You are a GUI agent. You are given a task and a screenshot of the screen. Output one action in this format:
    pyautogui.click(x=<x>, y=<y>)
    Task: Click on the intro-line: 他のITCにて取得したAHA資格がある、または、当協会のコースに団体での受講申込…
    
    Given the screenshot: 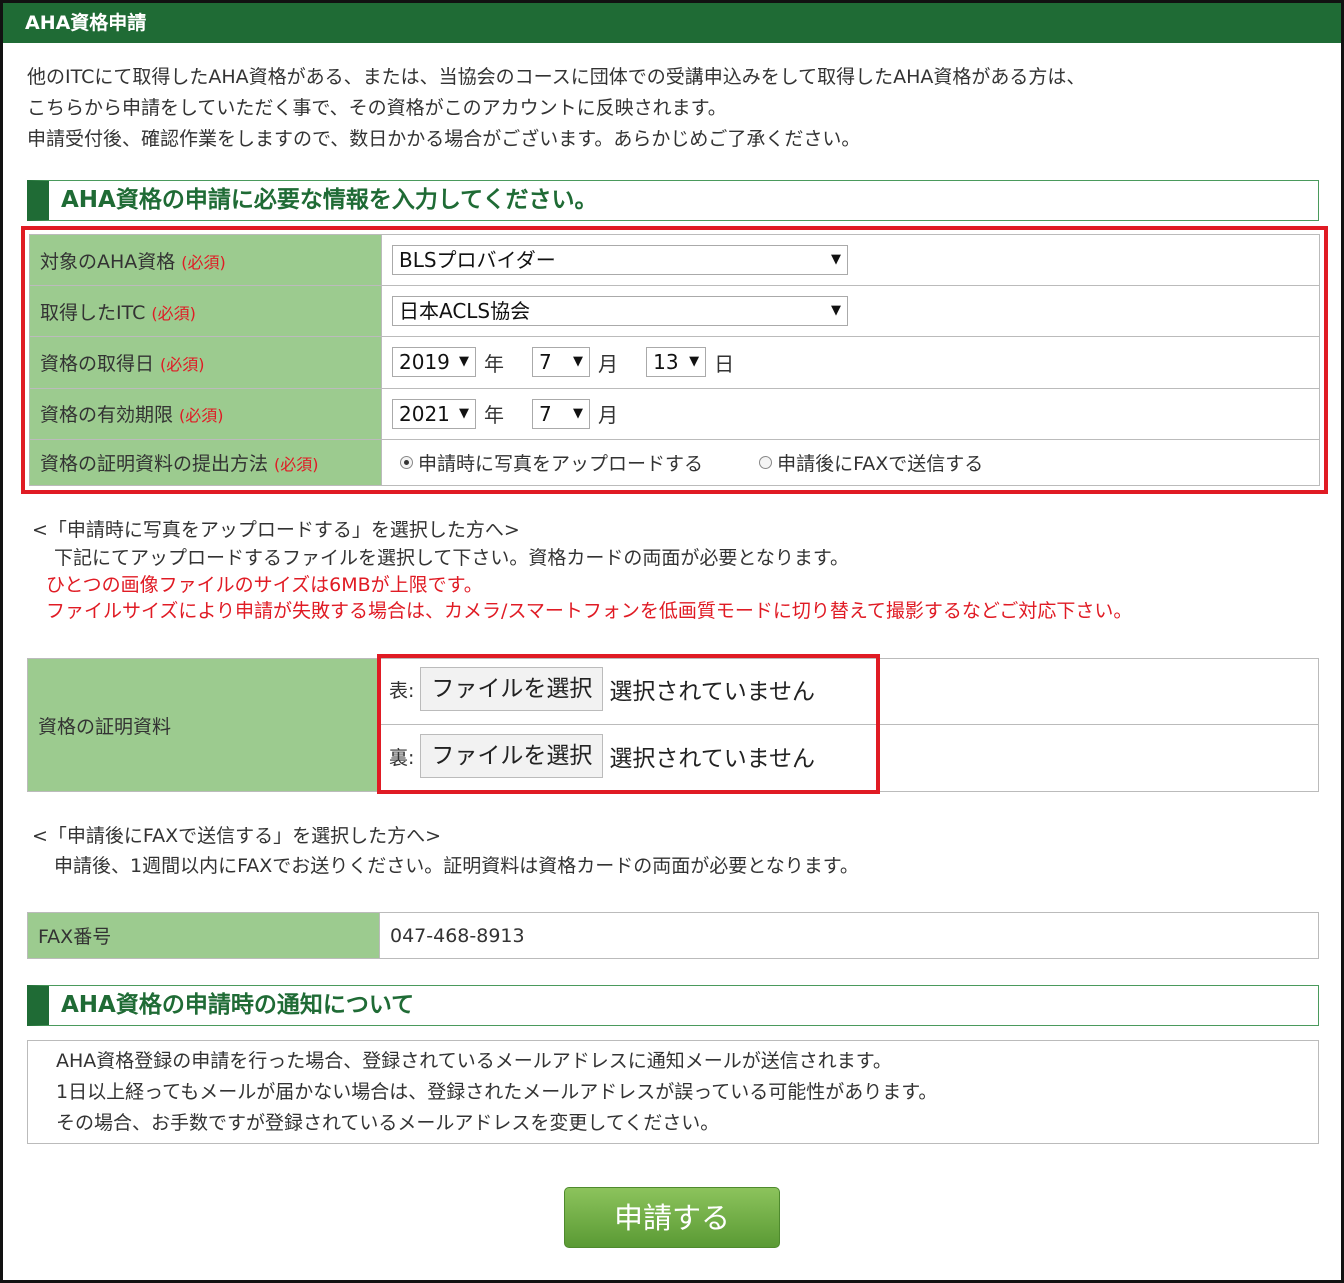 What is the action you would take?
    pyautogui.click(x=556, y=77)
    